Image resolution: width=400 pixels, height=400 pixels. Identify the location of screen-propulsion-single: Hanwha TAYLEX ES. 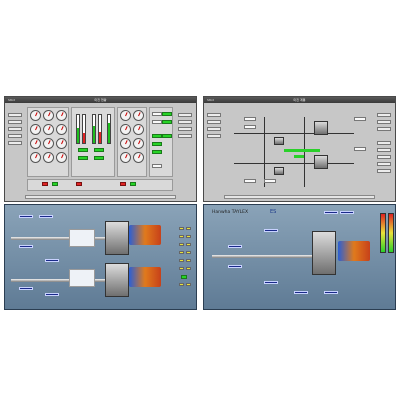
(299, 257).